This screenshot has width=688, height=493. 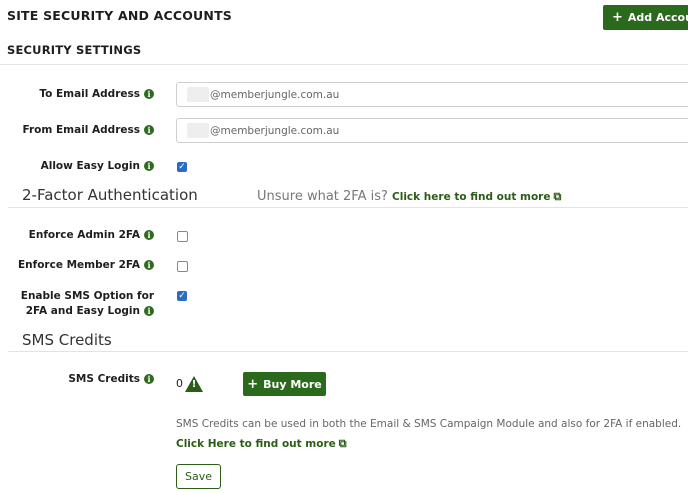 What do you see at coordinates (275, 94) in the screenshot?
I see `to-email-value: @memberjungle.com.au` at bounding box center [275, 94].